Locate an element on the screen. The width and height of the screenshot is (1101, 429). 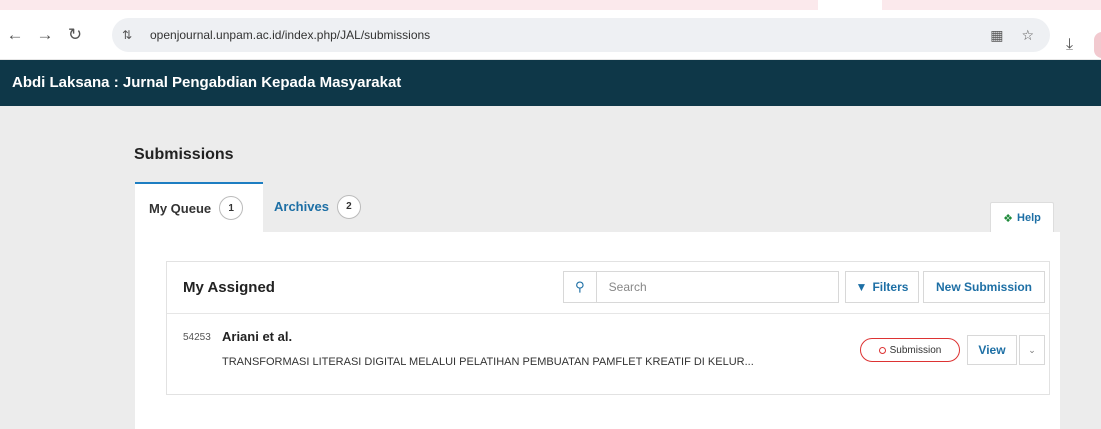
stage-dot-icon is located at coordinates (882, 350).